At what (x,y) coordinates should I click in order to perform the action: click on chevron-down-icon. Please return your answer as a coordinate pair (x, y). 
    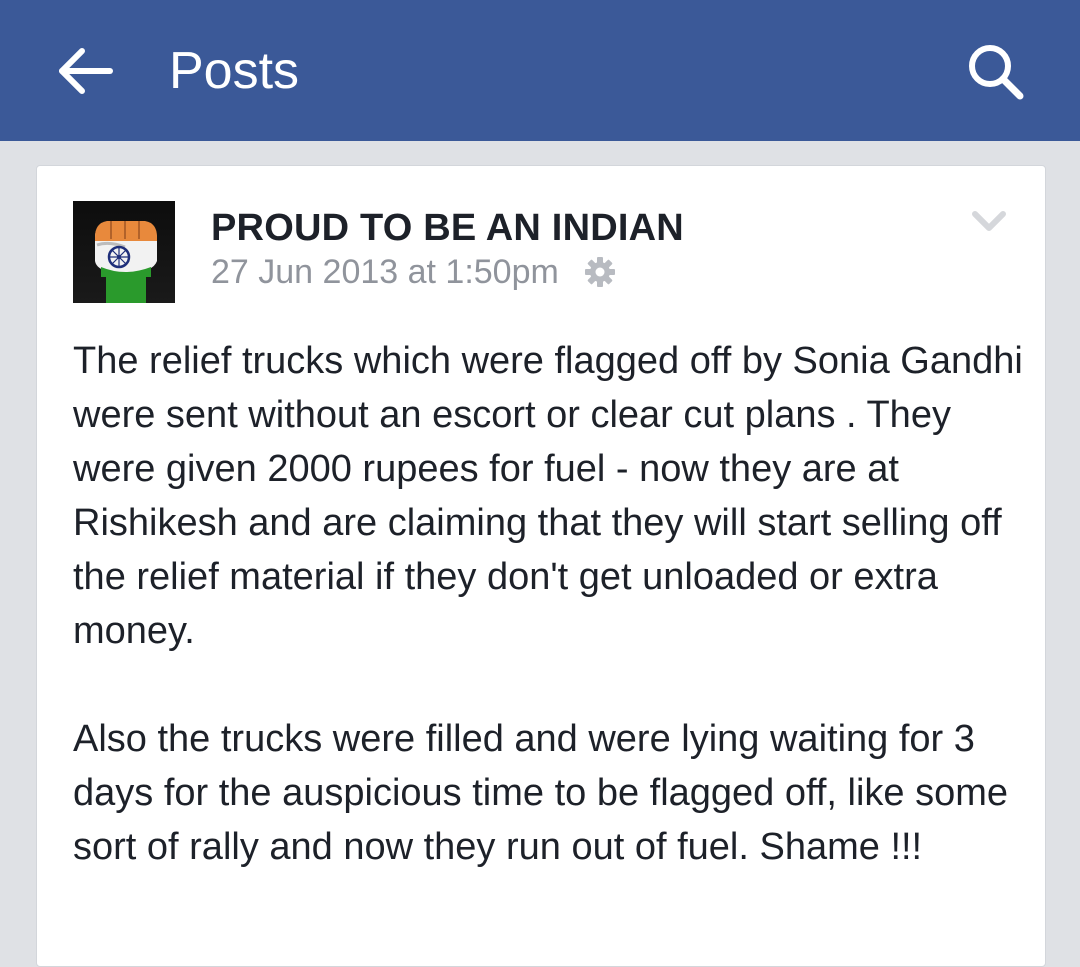
    Looking at the image, I should click on (989, 221).